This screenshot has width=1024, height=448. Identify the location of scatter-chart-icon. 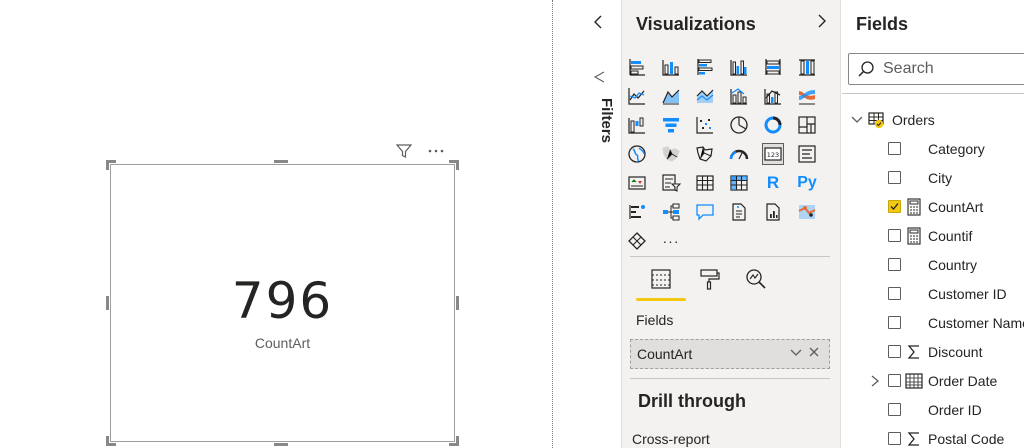
(705, 125).